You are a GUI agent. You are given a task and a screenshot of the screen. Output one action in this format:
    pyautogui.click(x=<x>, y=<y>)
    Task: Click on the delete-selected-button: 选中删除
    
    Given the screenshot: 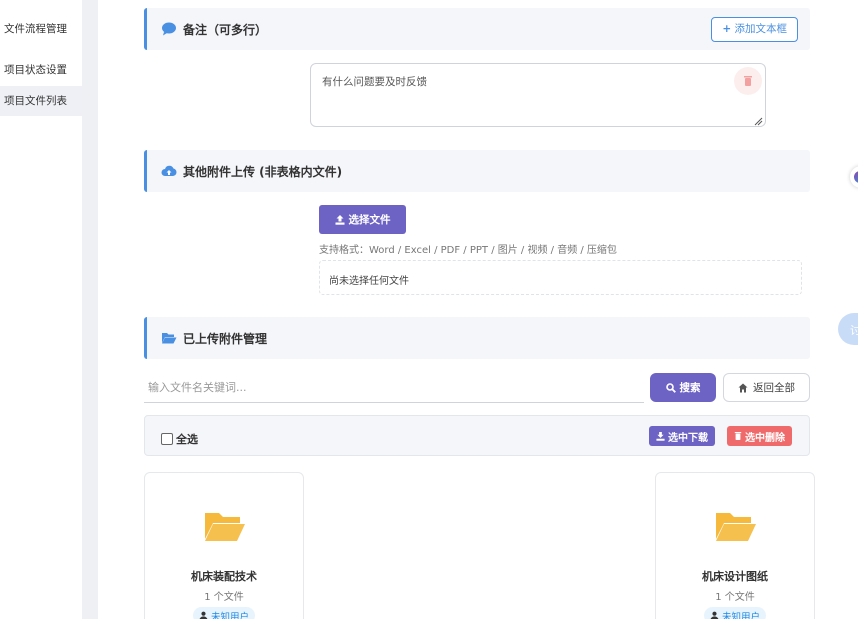 What is the action you would take?
    pyautogui.click(x=759, y=436)
    